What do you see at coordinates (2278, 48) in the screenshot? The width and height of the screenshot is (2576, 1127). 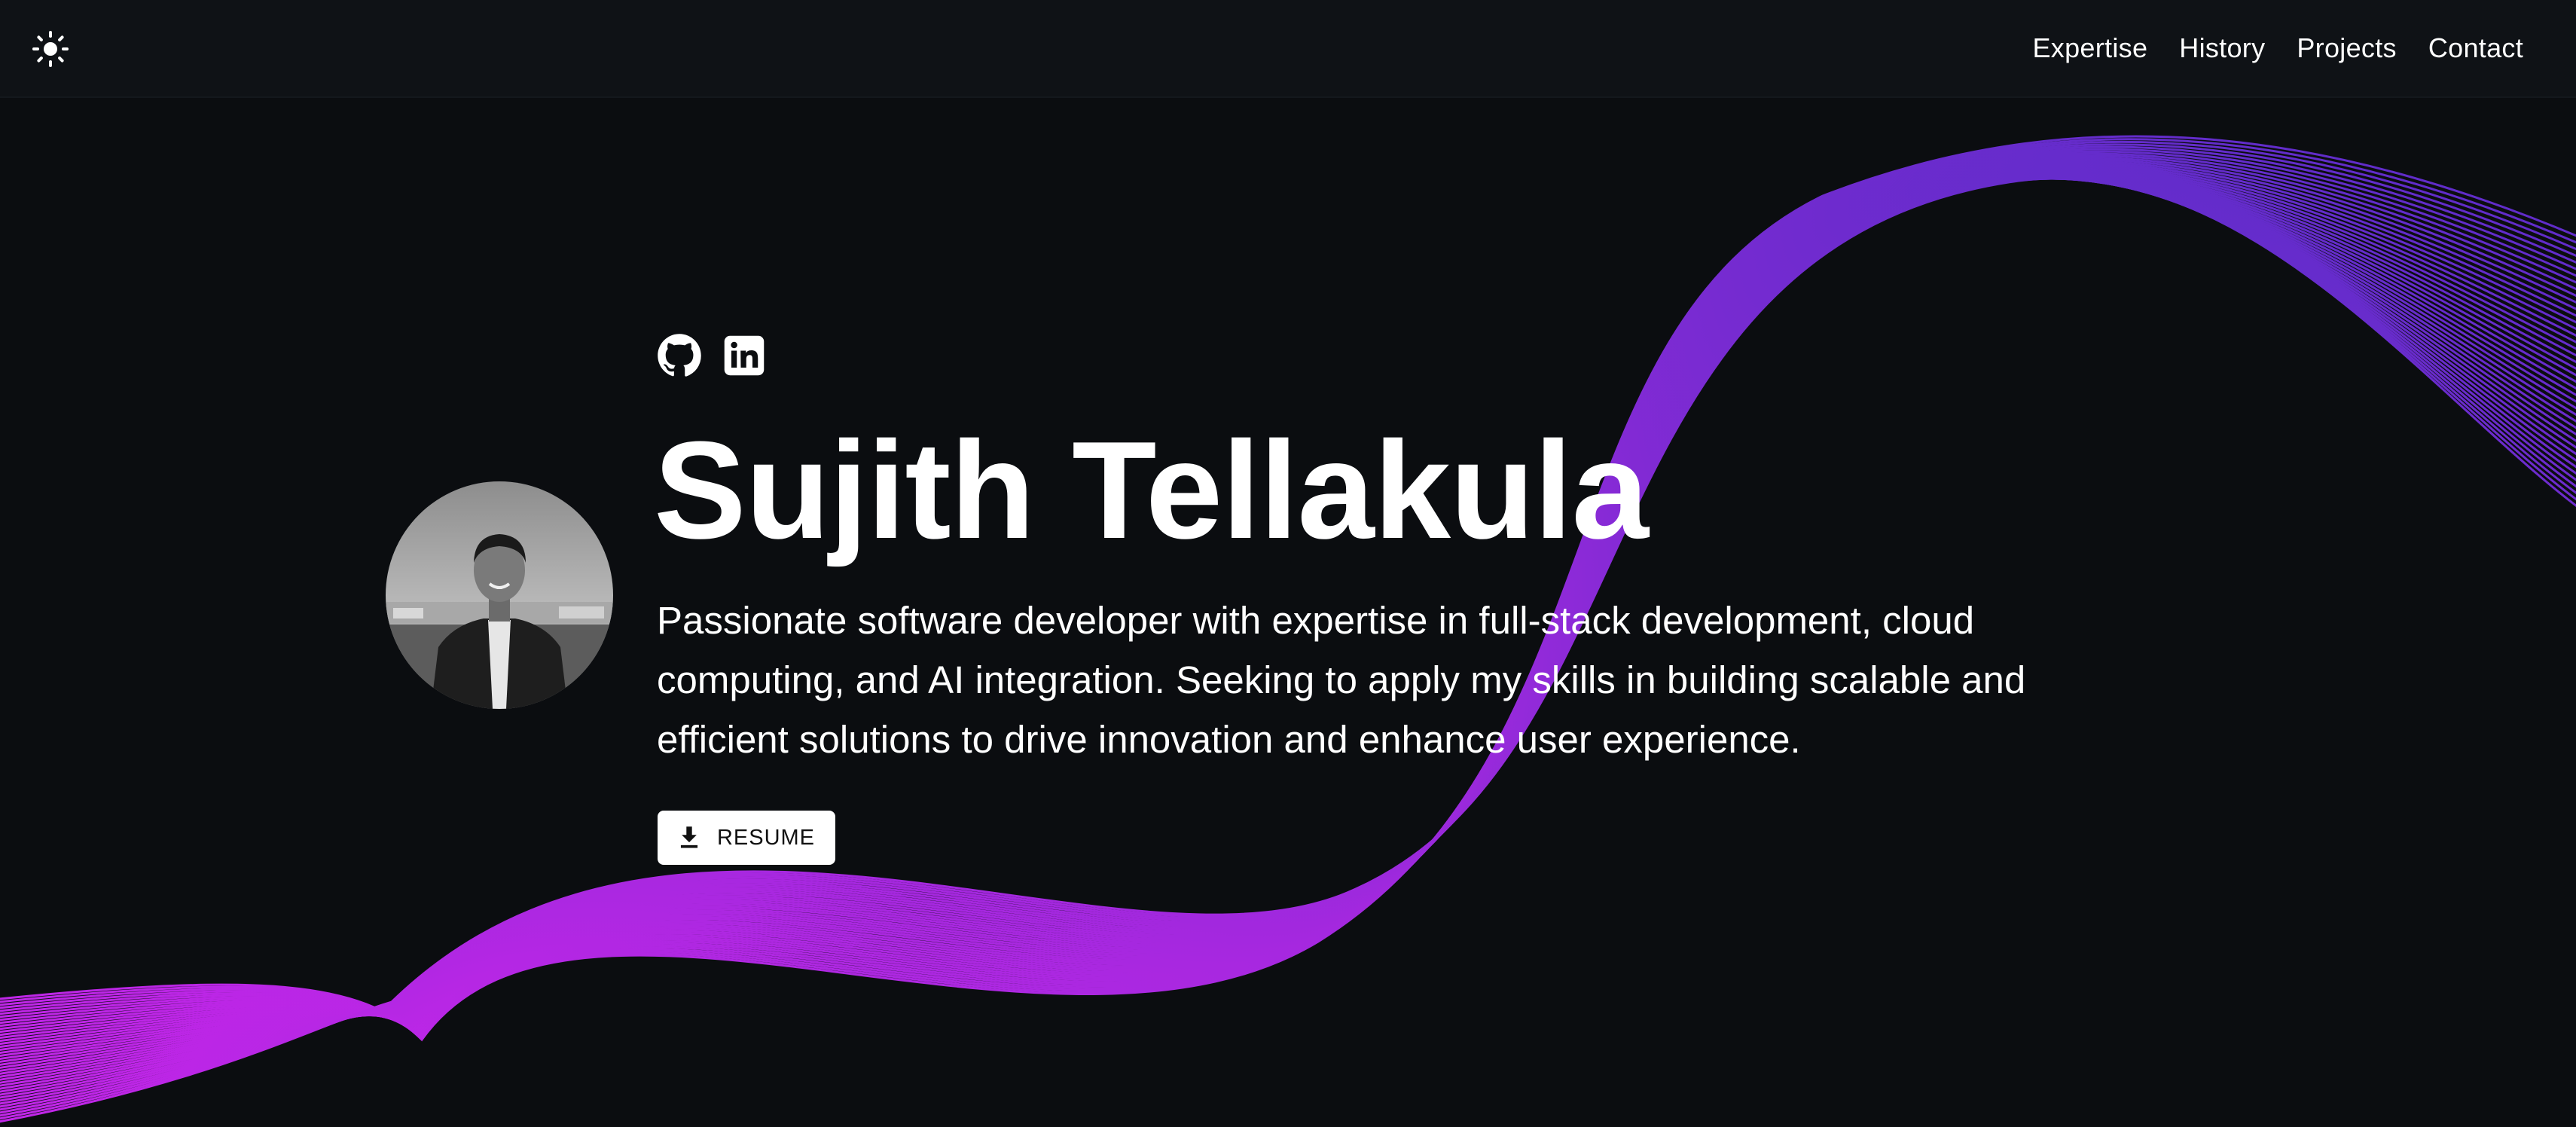 I see `main-nav: Expertise History Projects Contact` at bounding box center [2278, 48].